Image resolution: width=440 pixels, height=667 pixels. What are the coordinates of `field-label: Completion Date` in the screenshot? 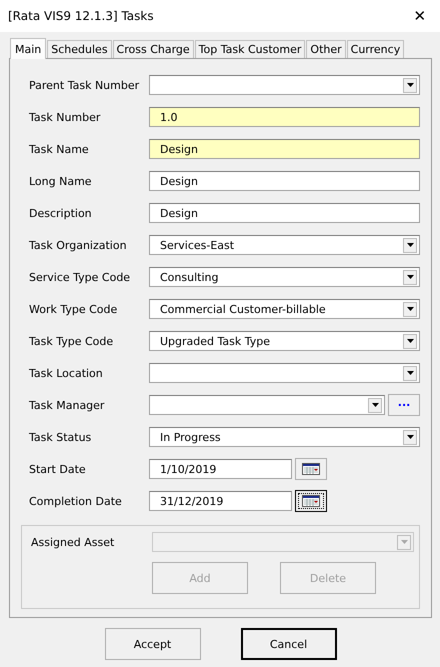 It's located at (76, 501).